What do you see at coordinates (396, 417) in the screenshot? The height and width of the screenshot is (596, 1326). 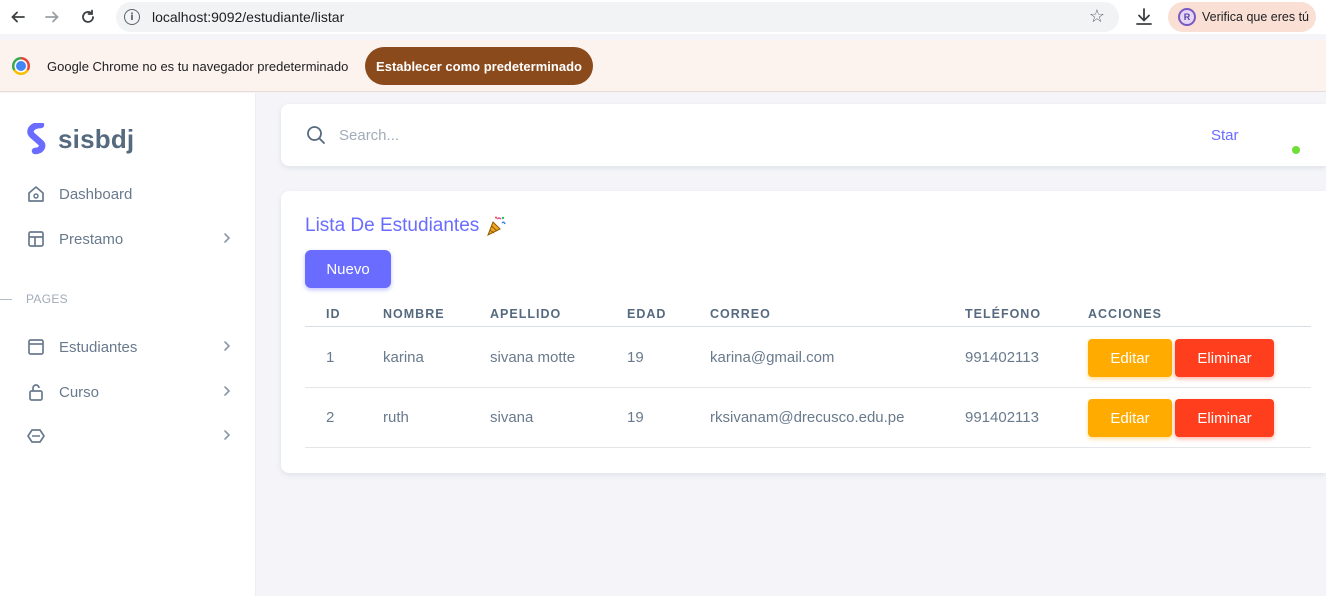 I see `cell-nombre: ruth` at bounding box center [396, 417].